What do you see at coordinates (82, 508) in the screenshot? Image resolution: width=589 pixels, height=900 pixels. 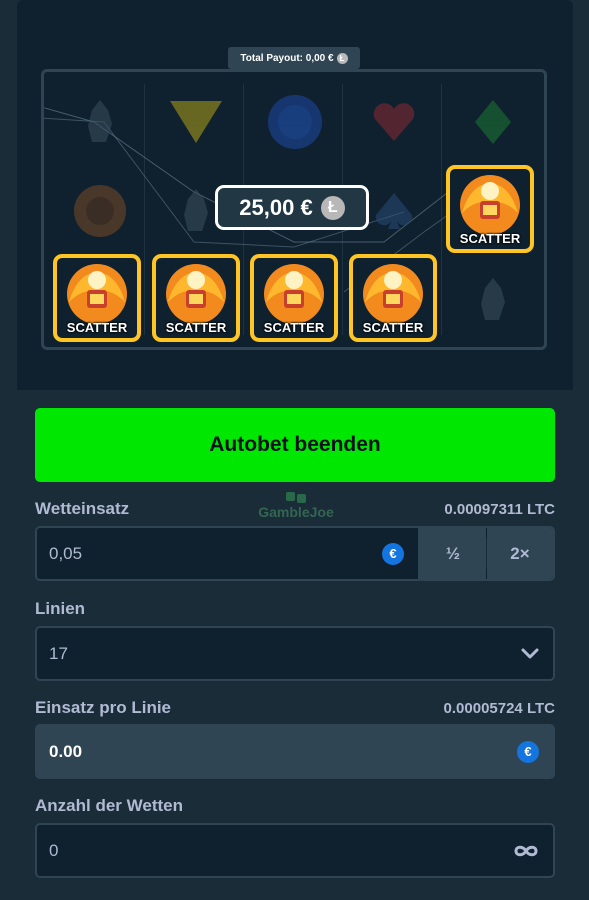 I see `bet-amount-label: Wetteinsatz` at bounding box center [82, 508].